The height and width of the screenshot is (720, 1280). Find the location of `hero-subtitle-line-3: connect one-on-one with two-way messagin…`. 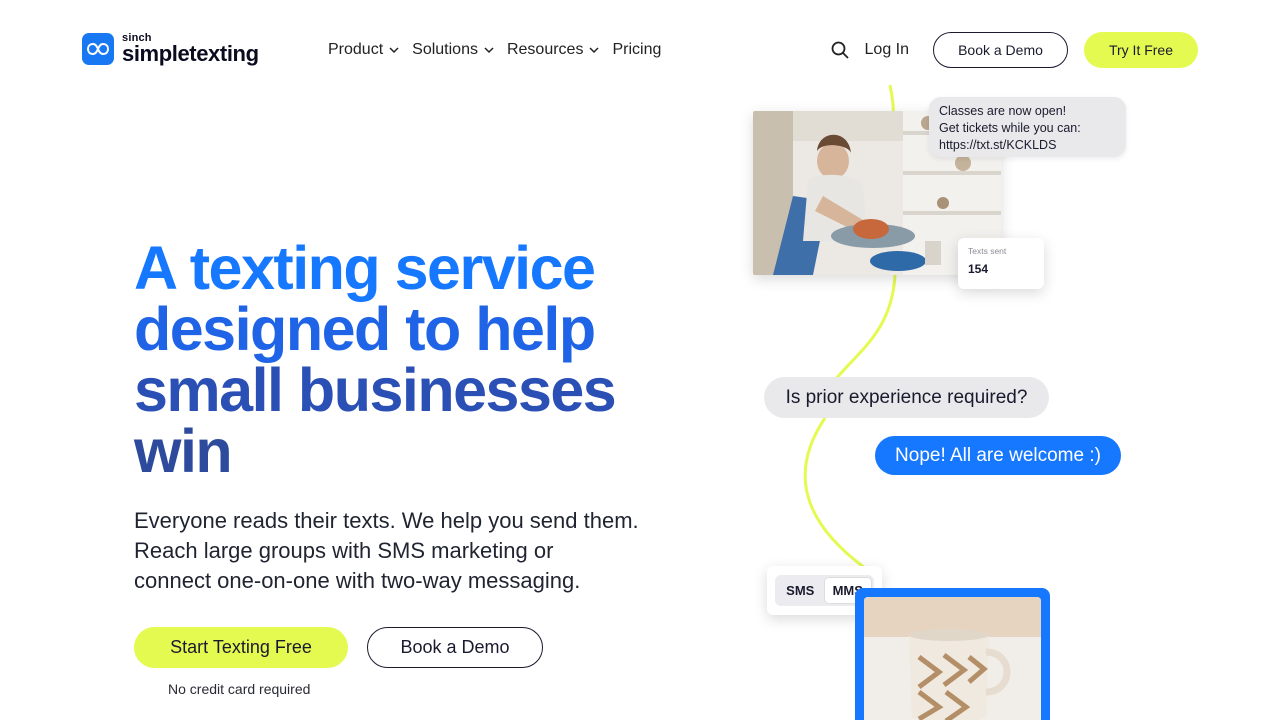

hero-subtitle-line-3: connect one-on-one with two-way messagin… is located at coordinates (357, 580).